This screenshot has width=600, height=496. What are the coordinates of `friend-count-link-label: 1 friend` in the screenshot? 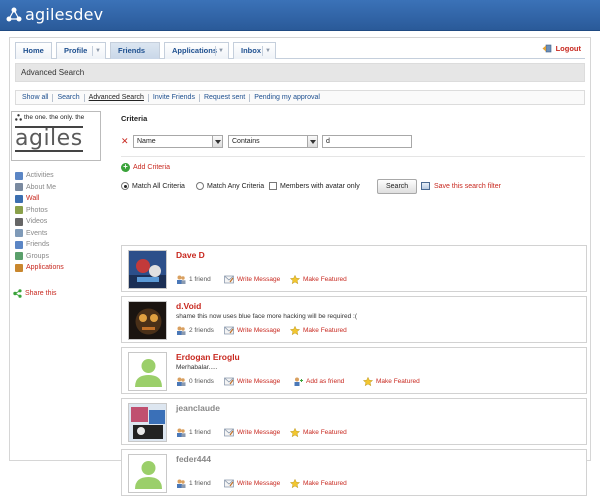 It's located at (200, 432).